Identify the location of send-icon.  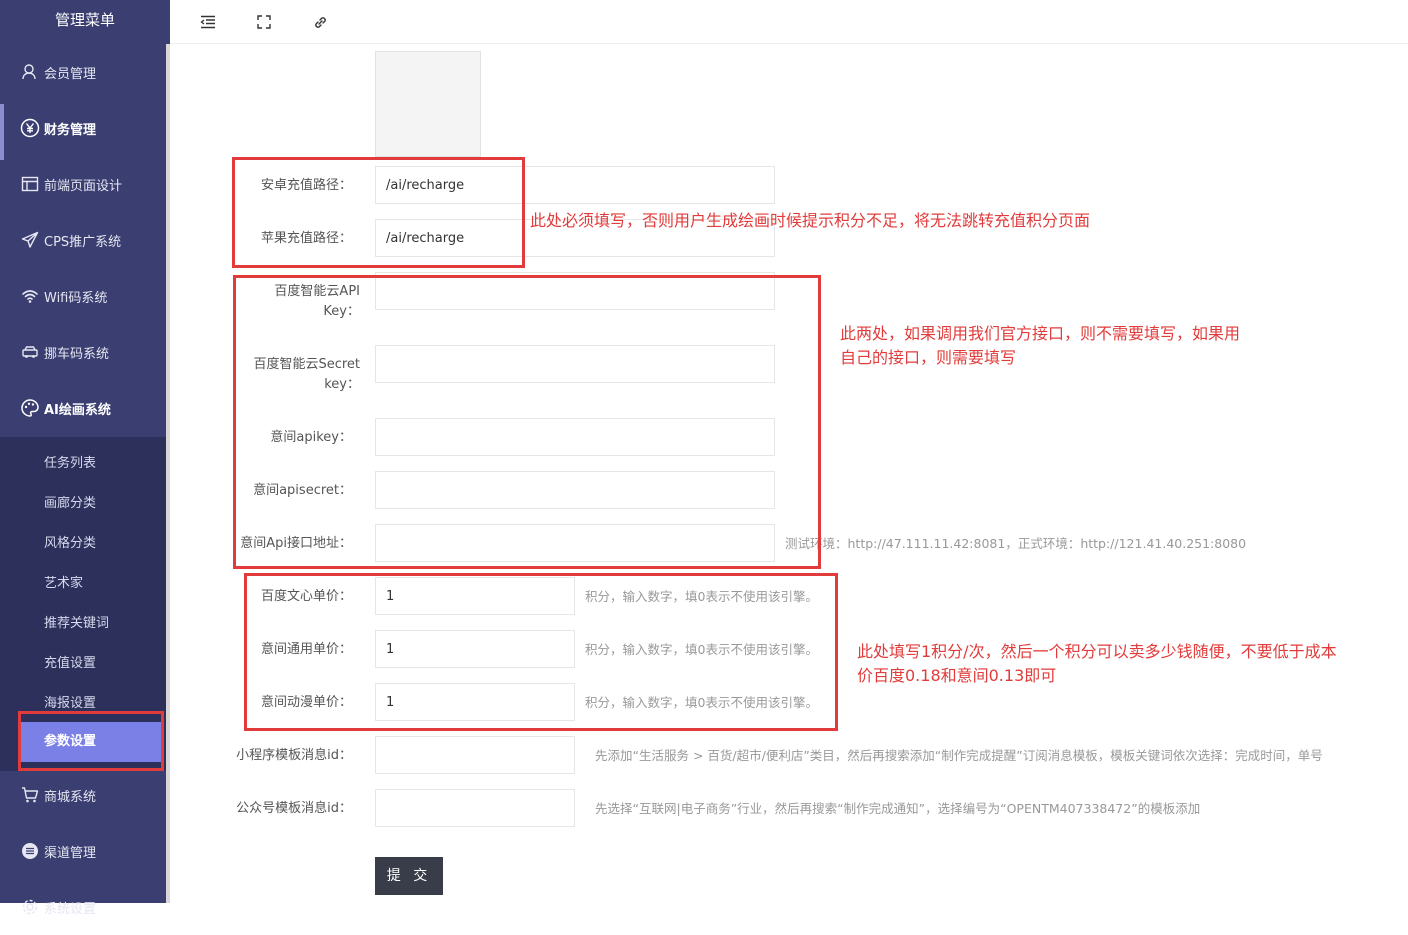
(30, 240).